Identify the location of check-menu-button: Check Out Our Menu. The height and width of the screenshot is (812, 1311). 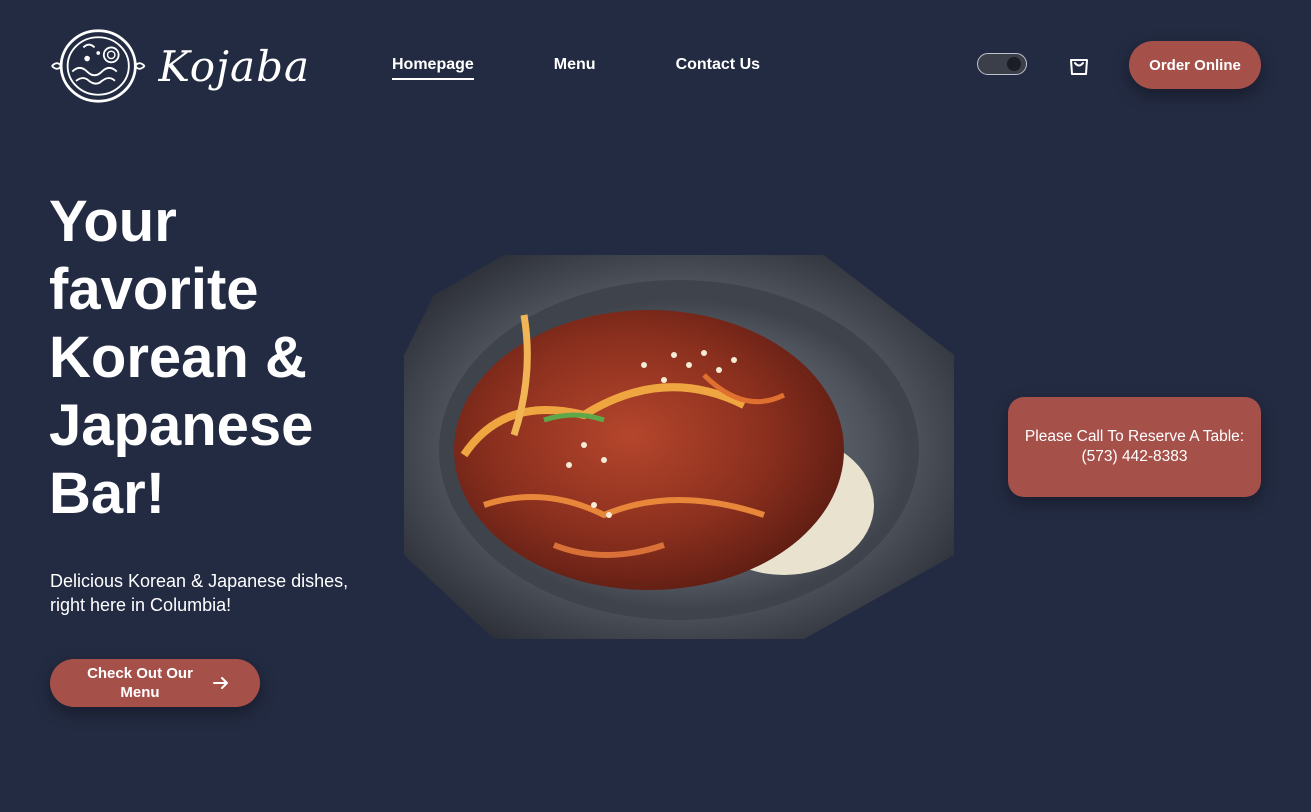
(155, 683).